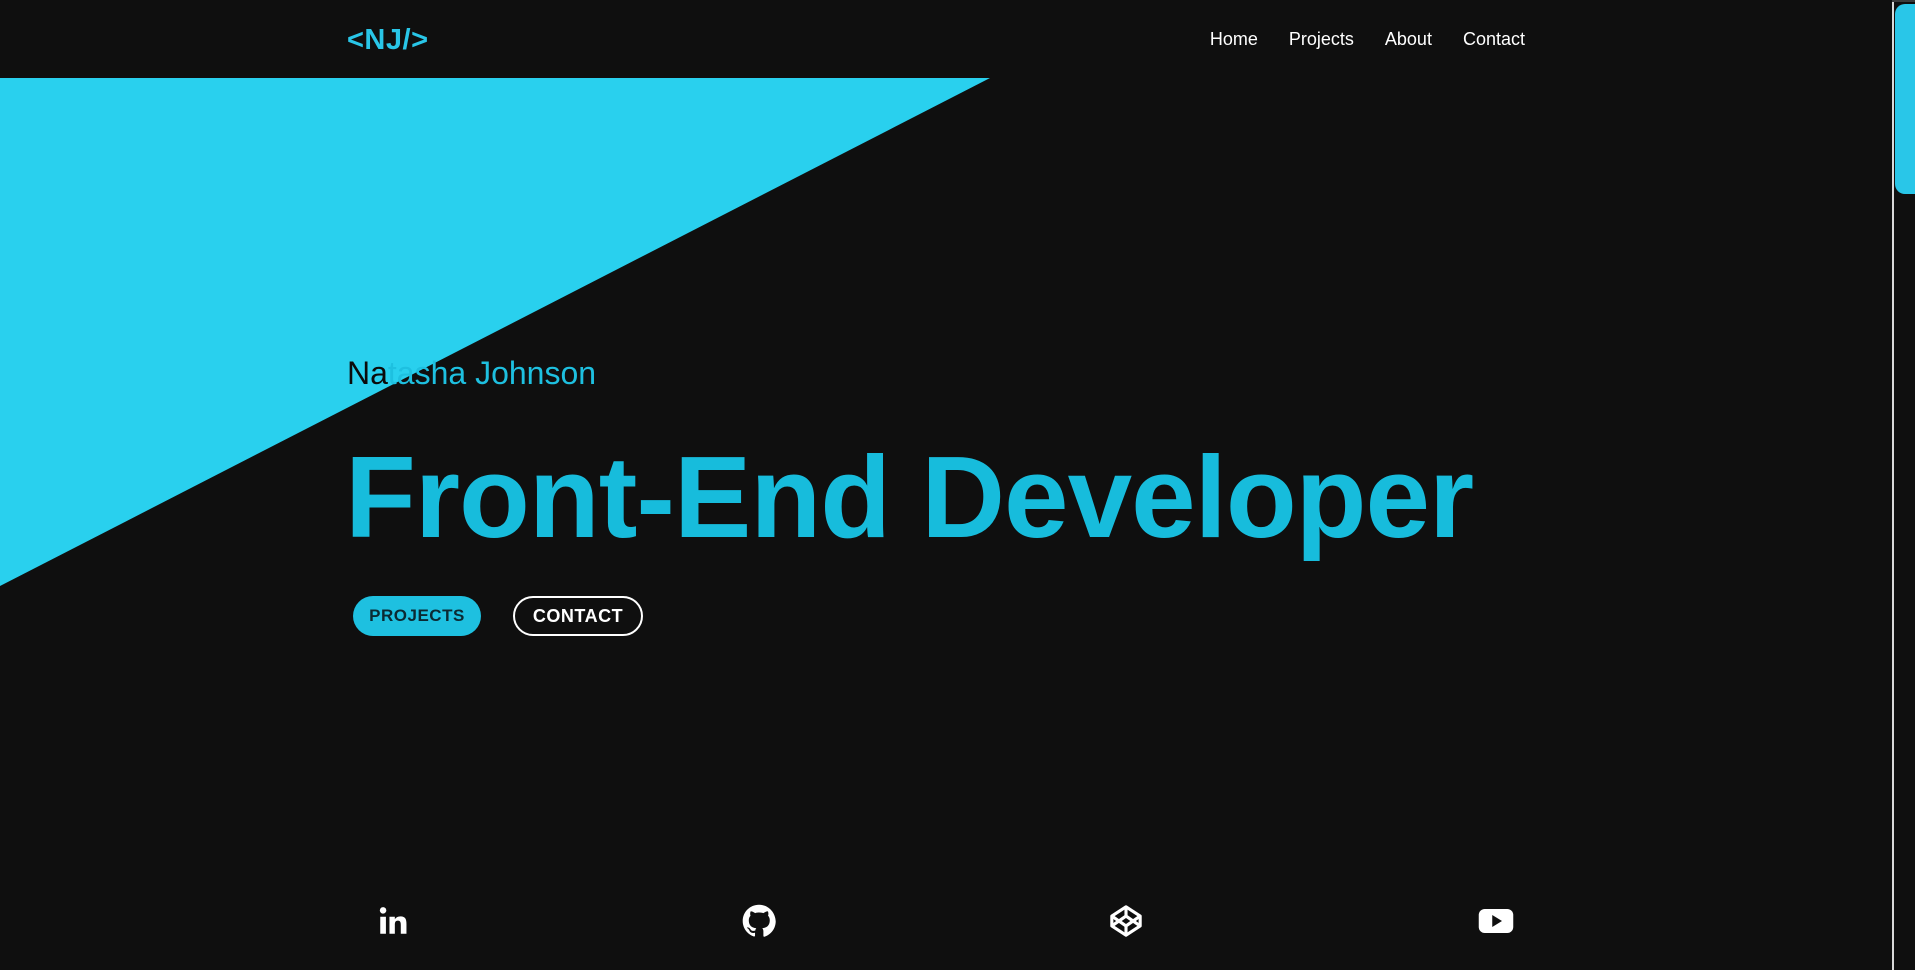 This screenshot has width=1915, height=970. What do you see at coordinates (1234, 39) in the screenshot?
I see `nav-home-link: Home` at bounding box center [1234, 39].